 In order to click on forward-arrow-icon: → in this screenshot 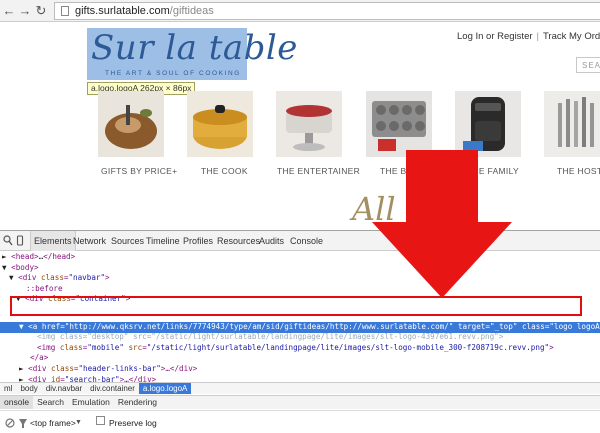, I will do `click(25, 11)`.